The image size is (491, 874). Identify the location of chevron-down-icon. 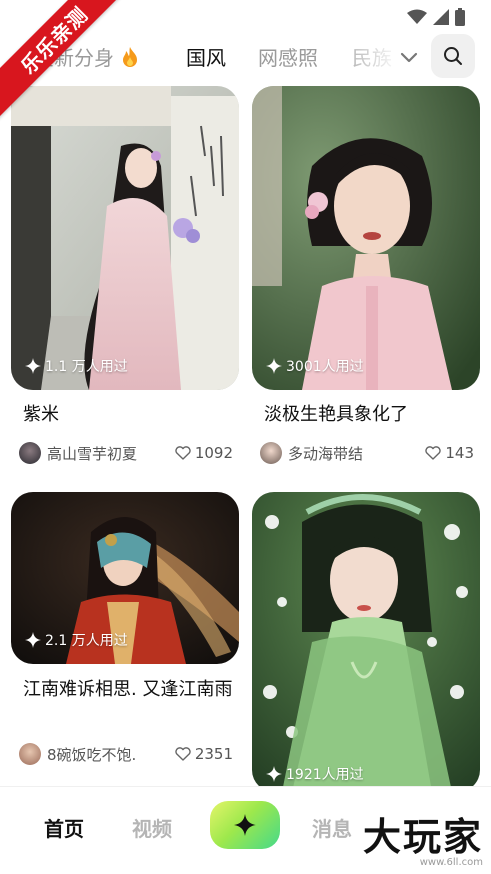
(409, 57).